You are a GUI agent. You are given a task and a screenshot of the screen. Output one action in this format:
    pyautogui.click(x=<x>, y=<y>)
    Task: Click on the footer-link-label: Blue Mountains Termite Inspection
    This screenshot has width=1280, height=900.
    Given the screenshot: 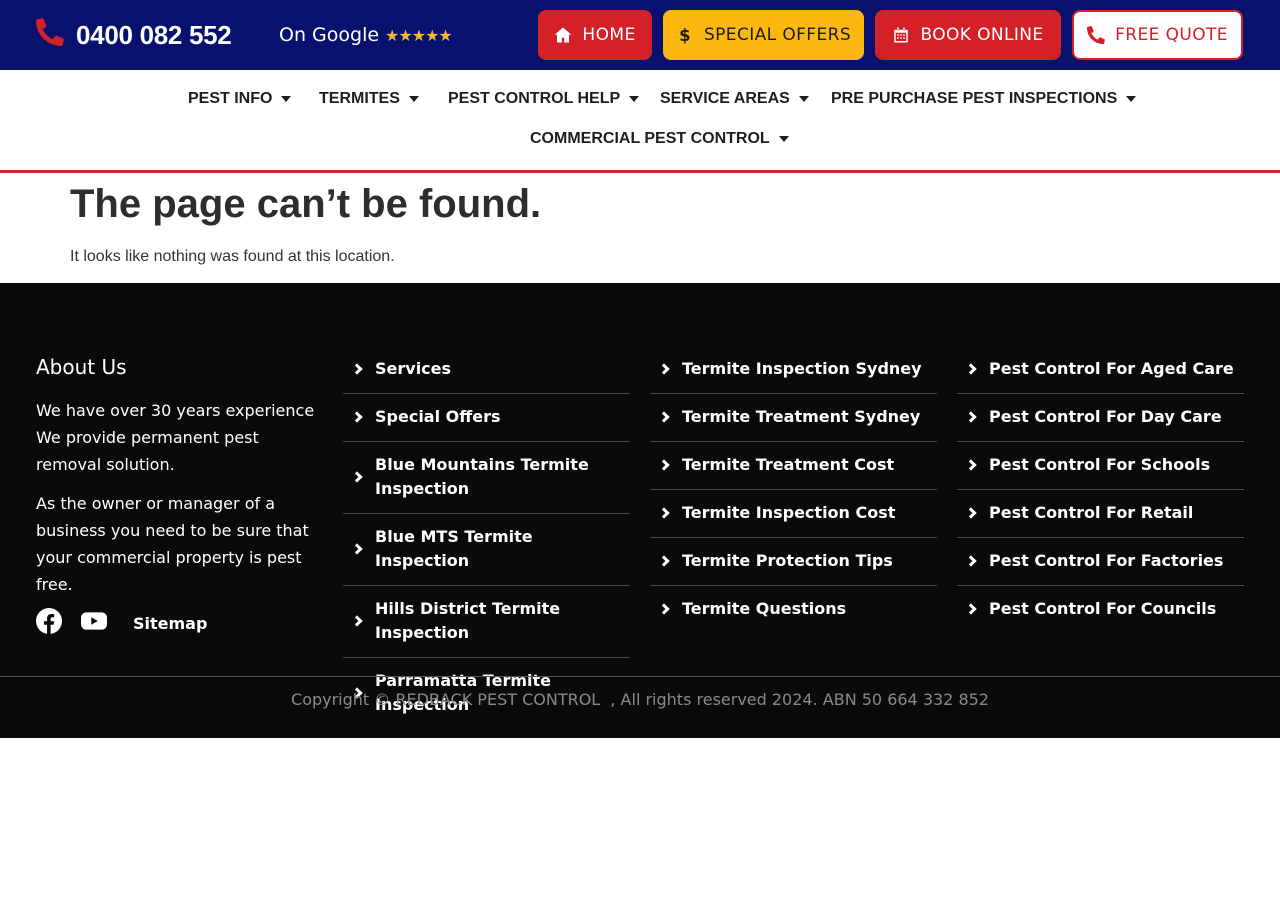 What is the action you would take?
    pyautogui.click(x=482, y=476)
    